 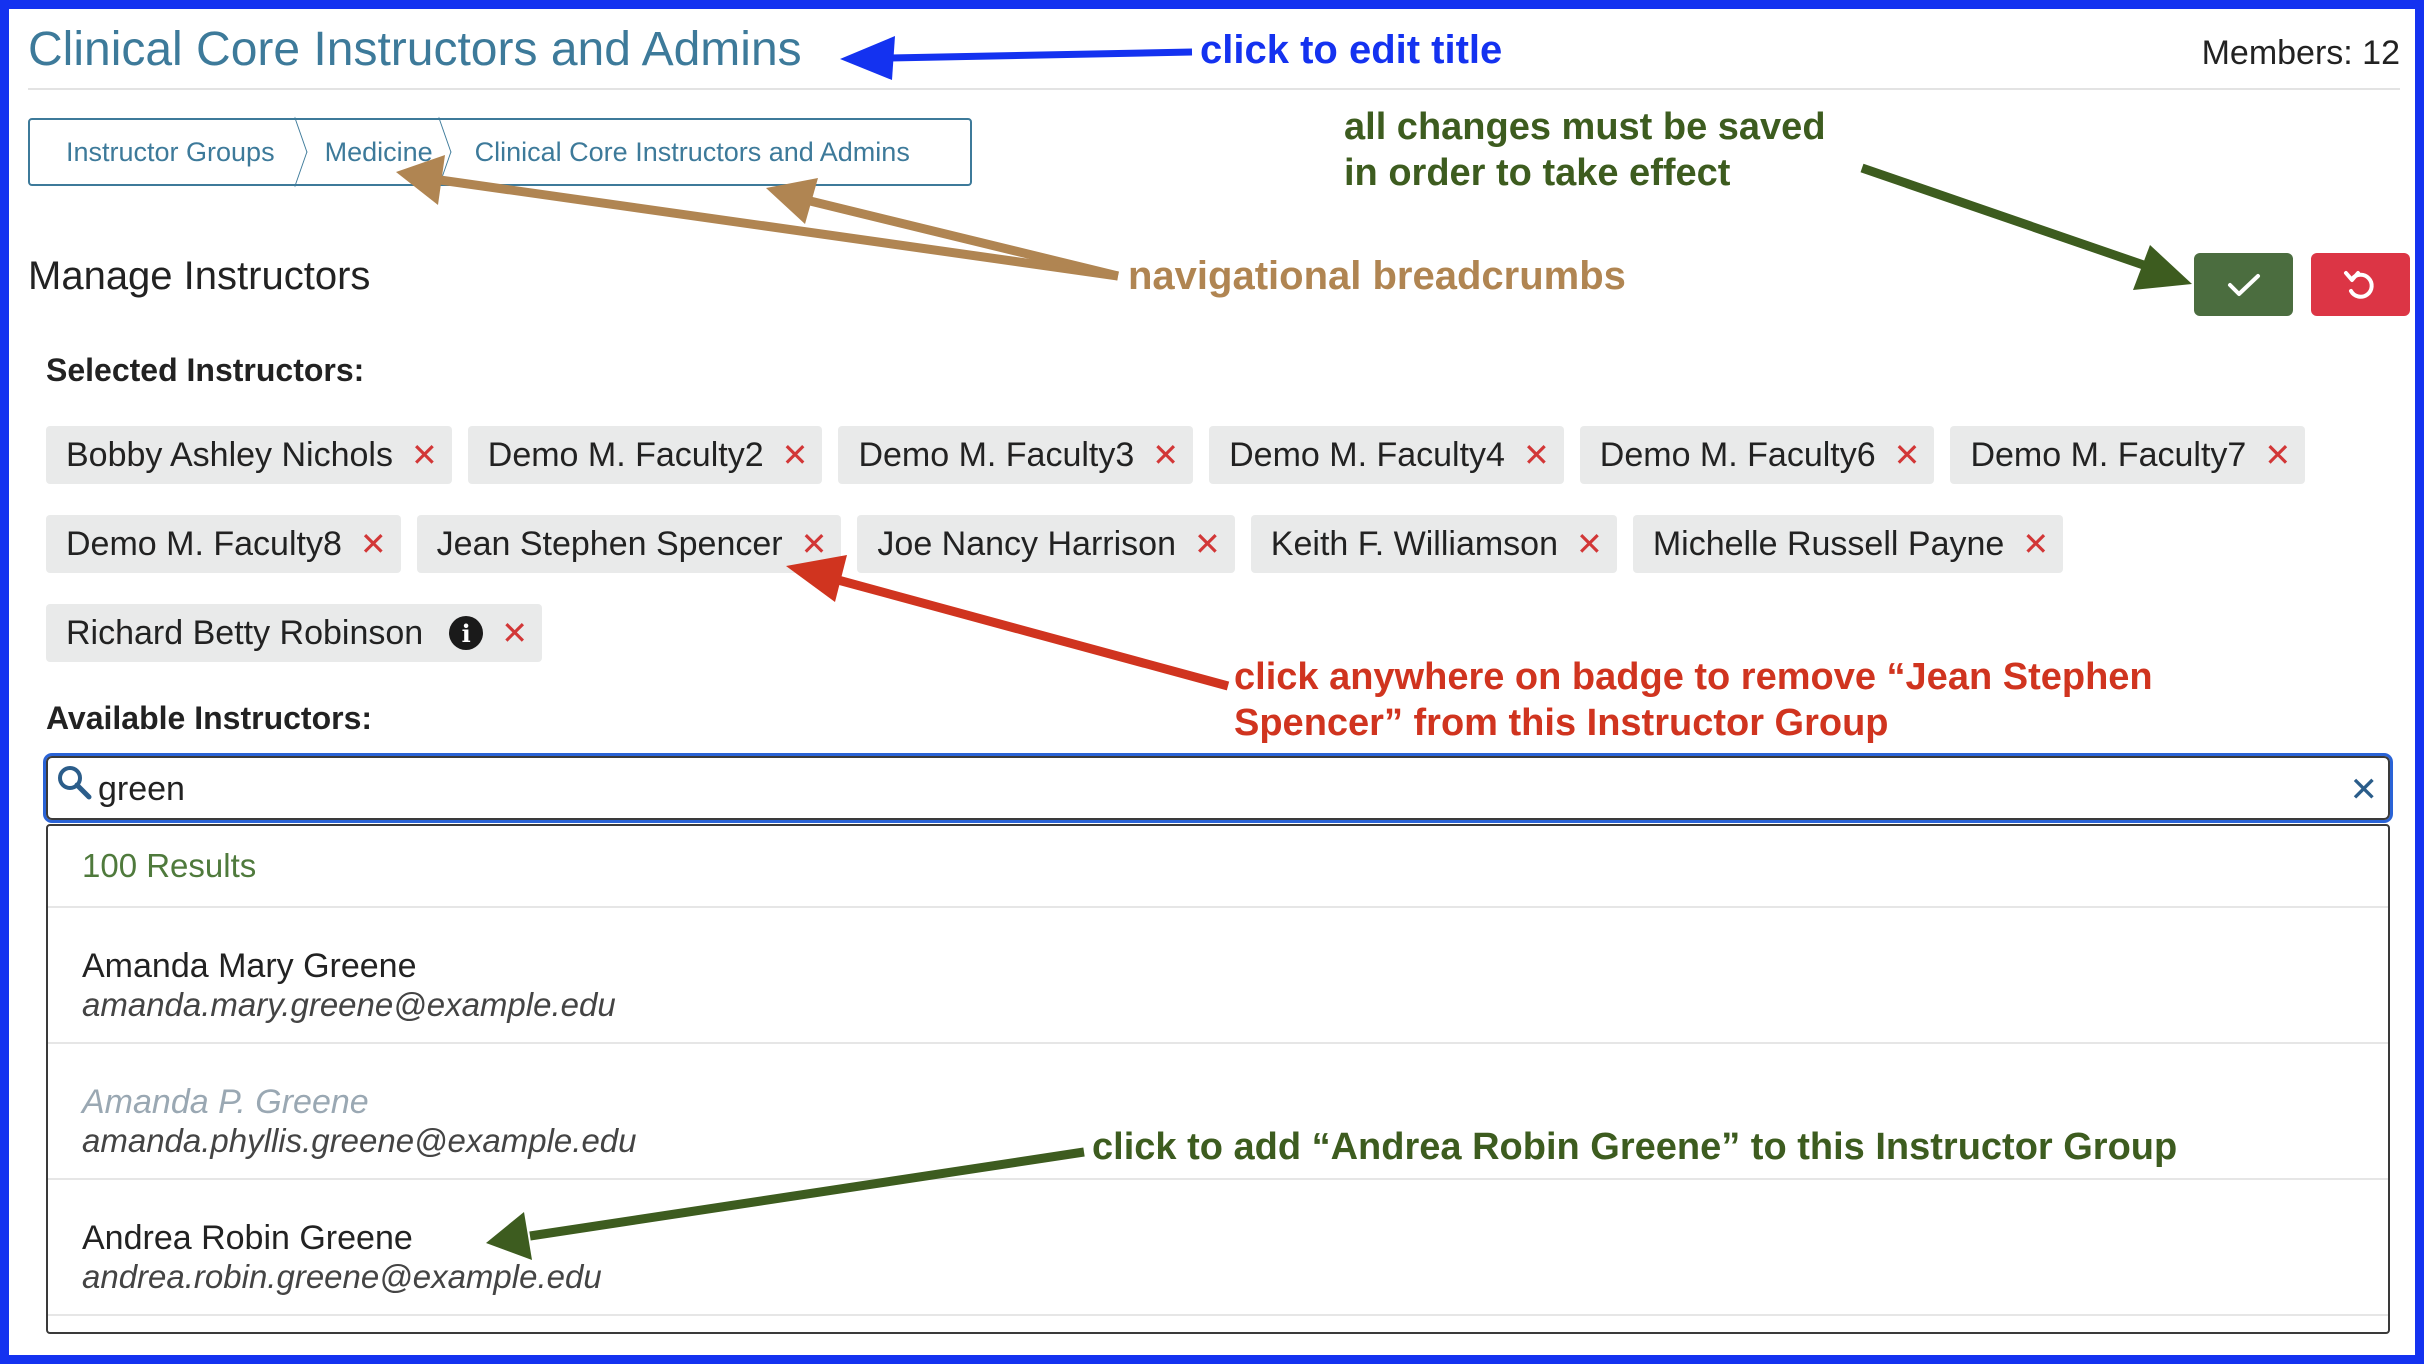 What do you see at coordinates (247, 1238) in the screenshot?
I see `result-name: Andrea Robin Greene` at bounding box center [247, 1238].